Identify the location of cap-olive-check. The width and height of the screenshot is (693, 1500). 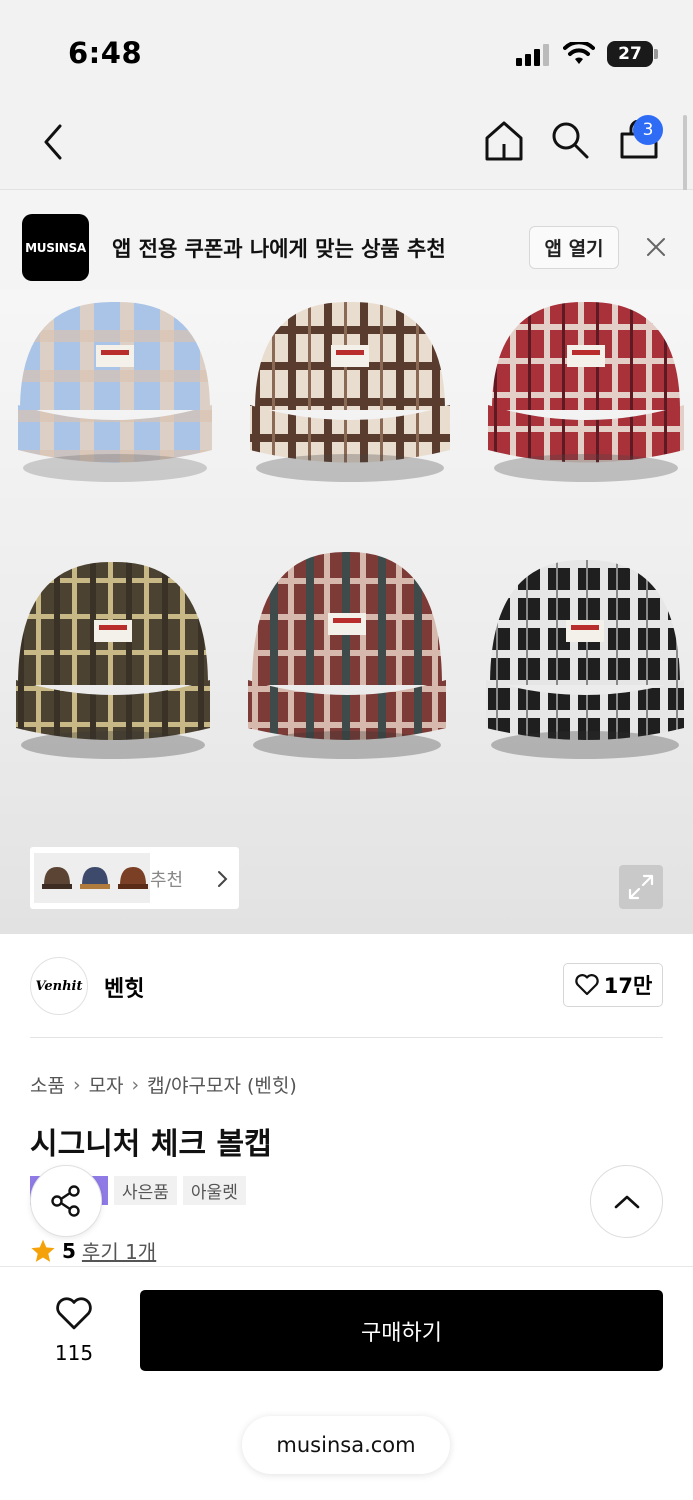
(113, 660).